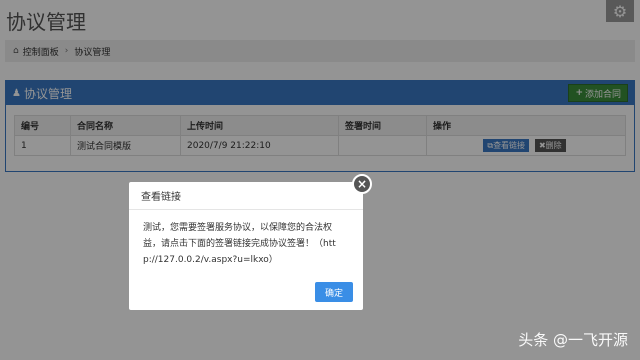  What do you see at coordinates (334, 292) in the screenshot?
I see `confirm-button: 确定` at bounding box center [334, 292].